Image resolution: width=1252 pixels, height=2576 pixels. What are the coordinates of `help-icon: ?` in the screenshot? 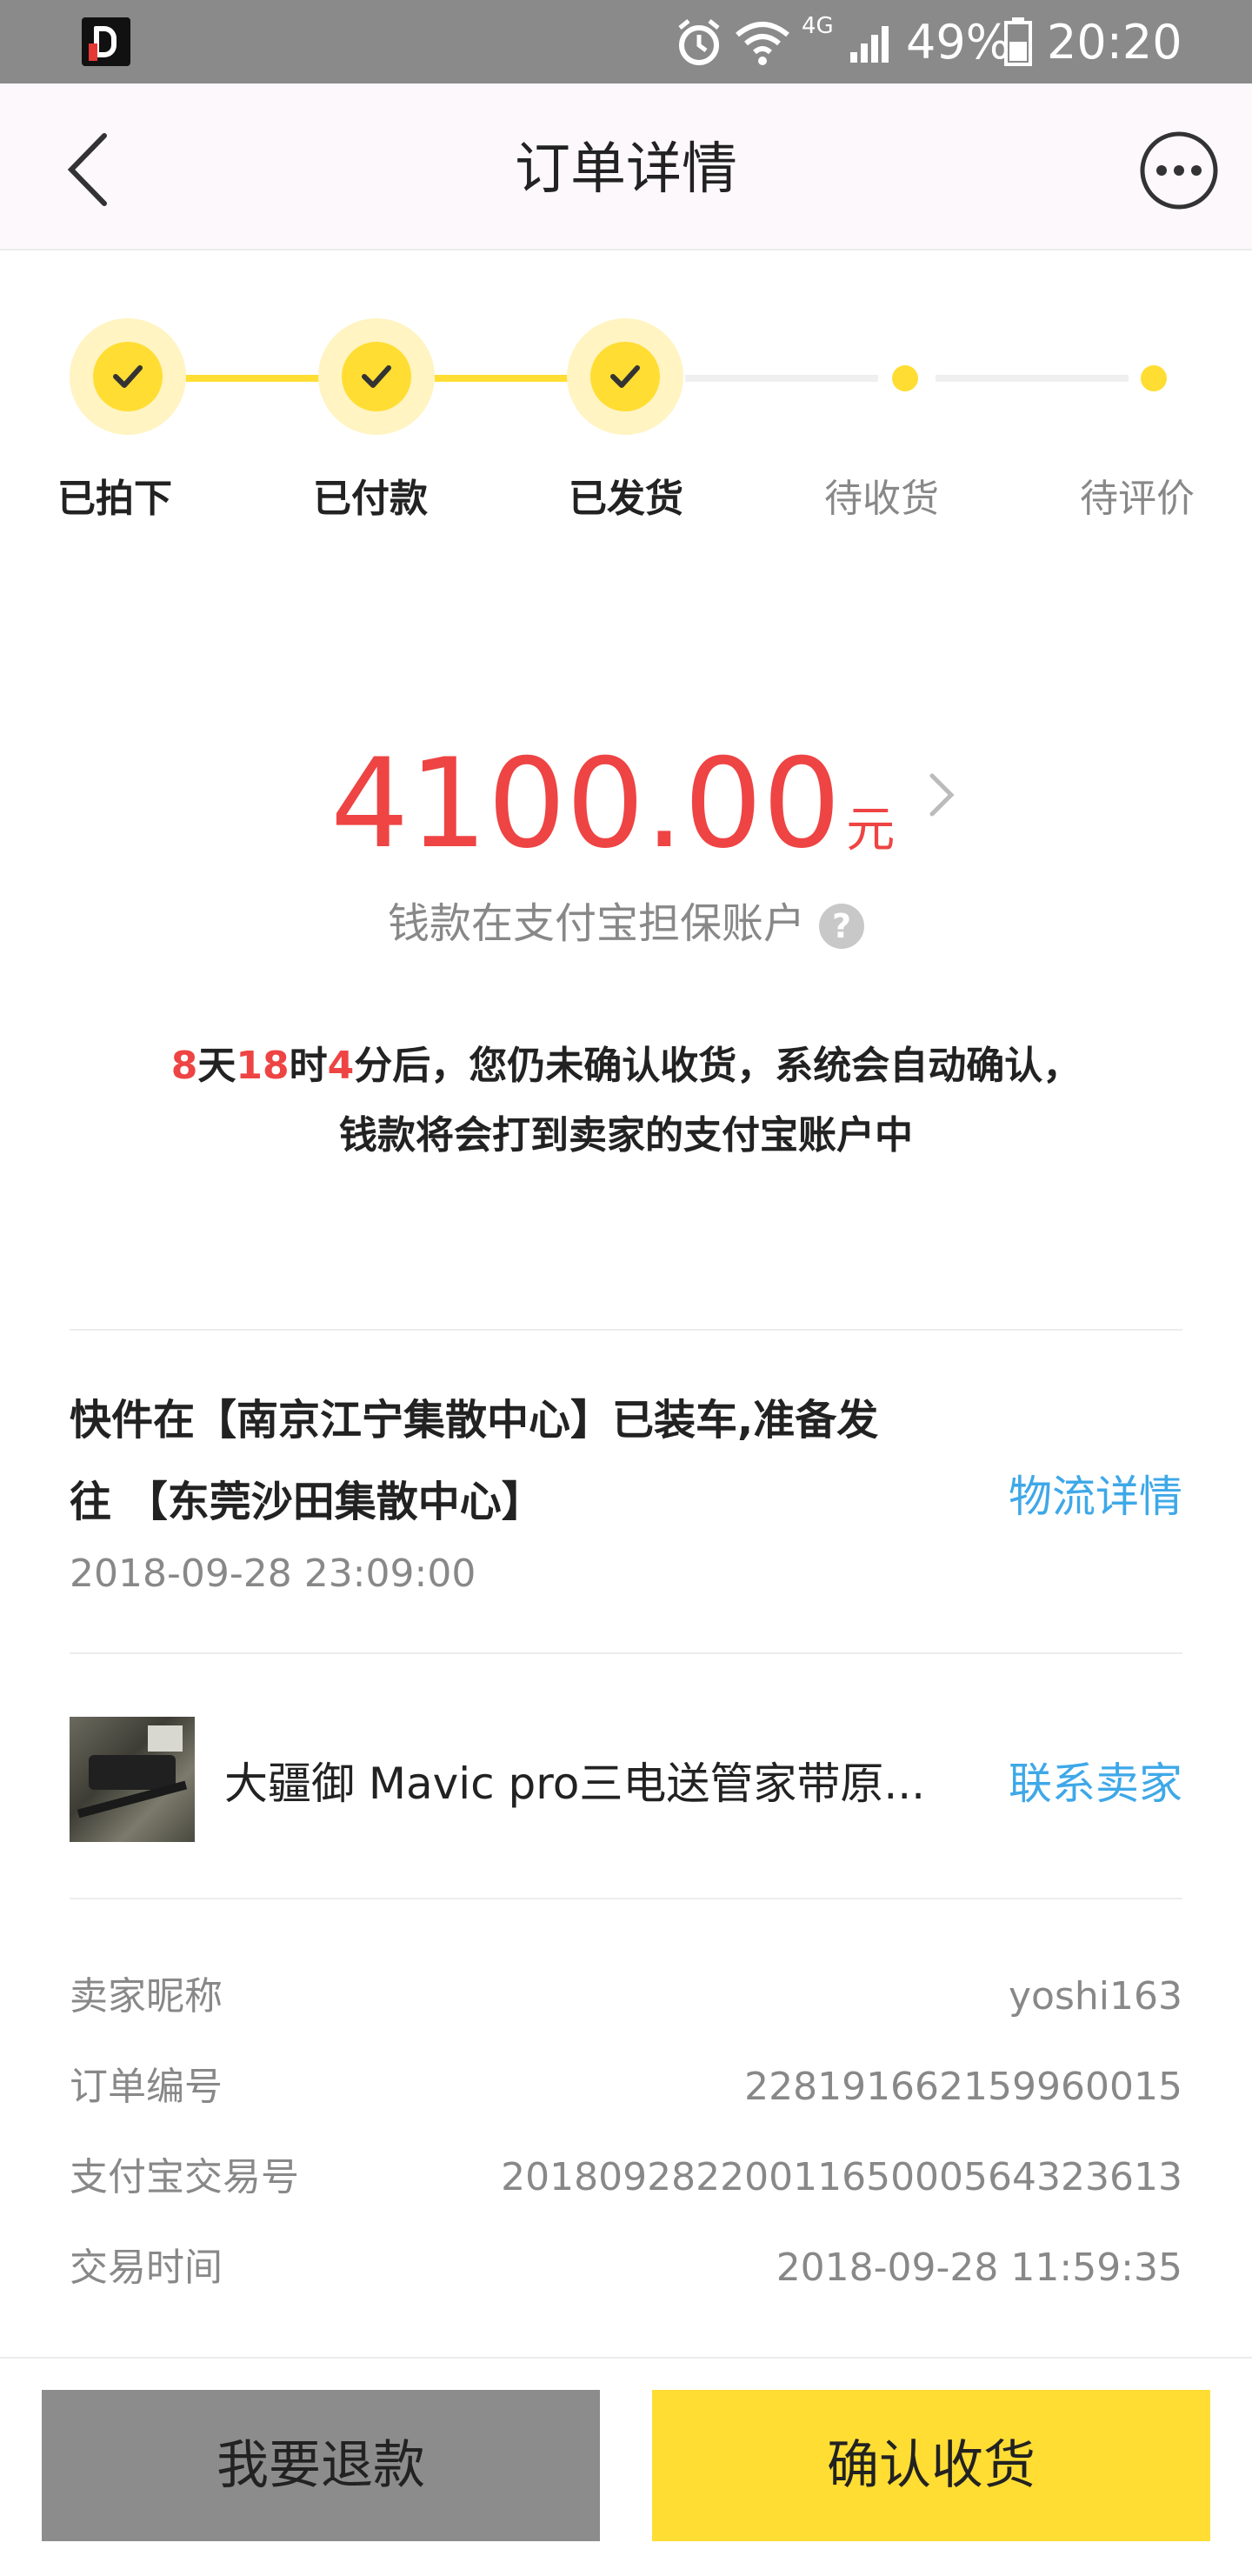 It's located at (841, 927).